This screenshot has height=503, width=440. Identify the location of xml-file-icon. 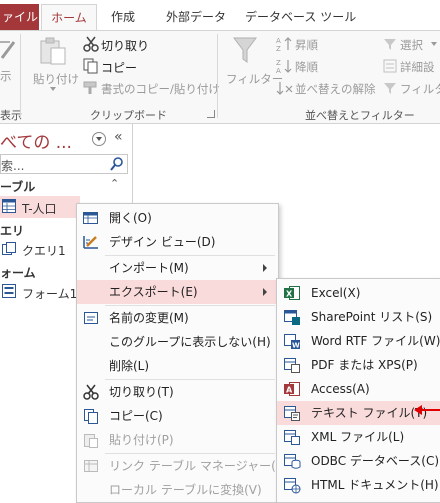
(292, 437).